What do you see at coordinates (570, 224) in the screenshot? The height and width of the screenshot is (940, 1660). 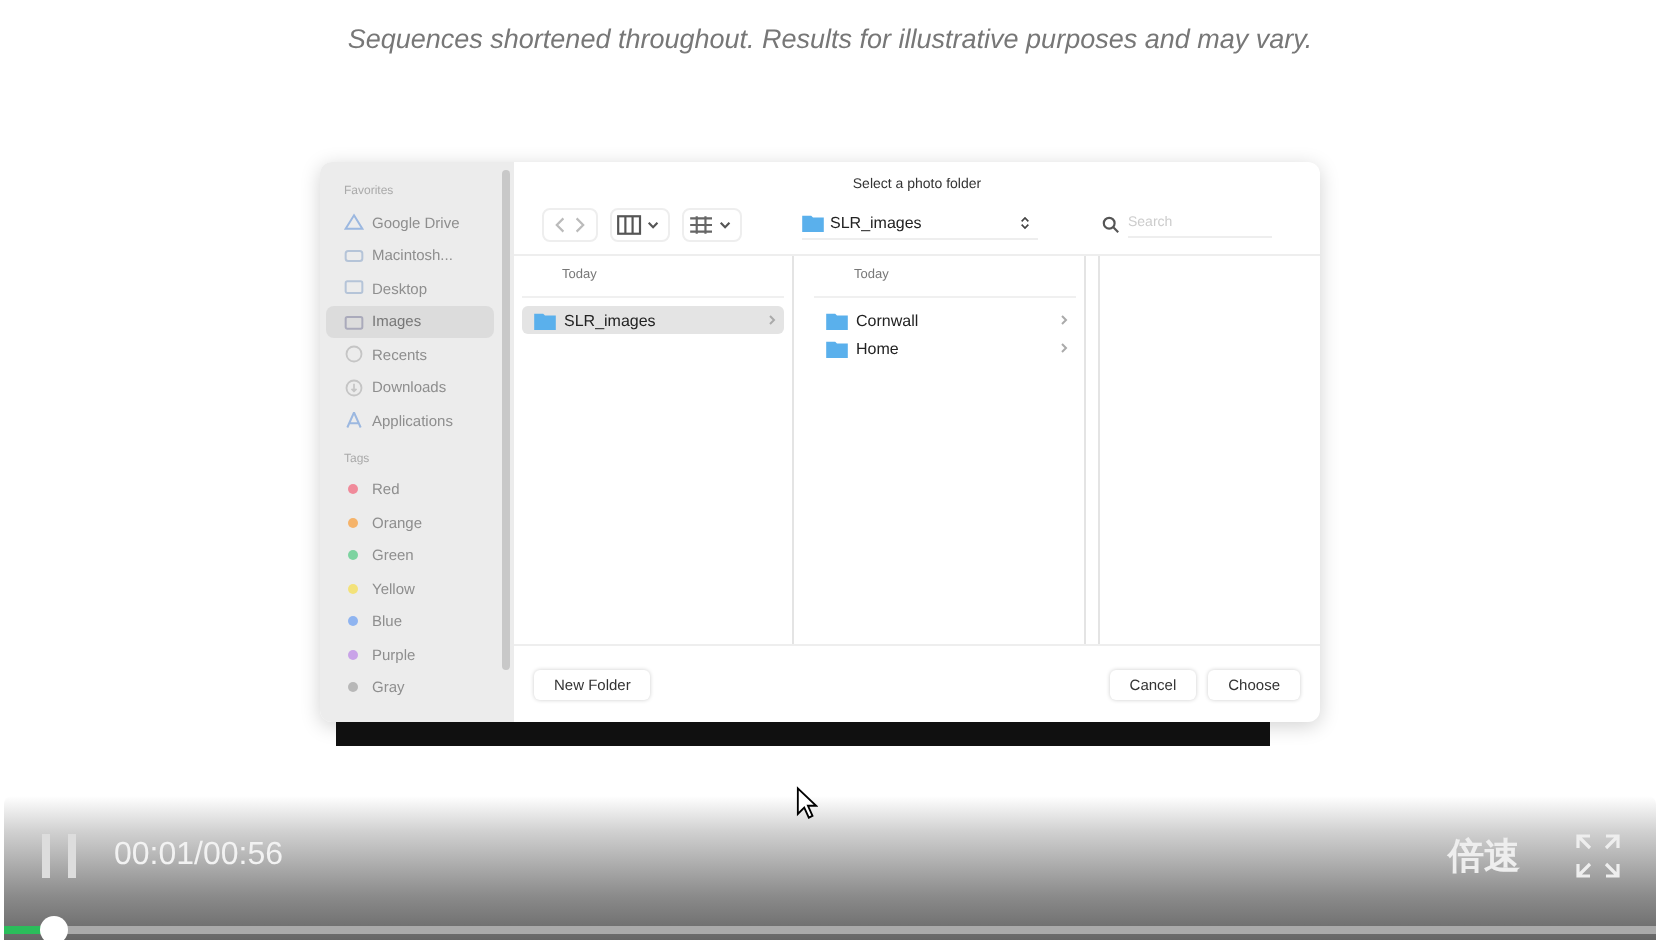 I see `back-forward-buttons` at bounding box center [570, 224].